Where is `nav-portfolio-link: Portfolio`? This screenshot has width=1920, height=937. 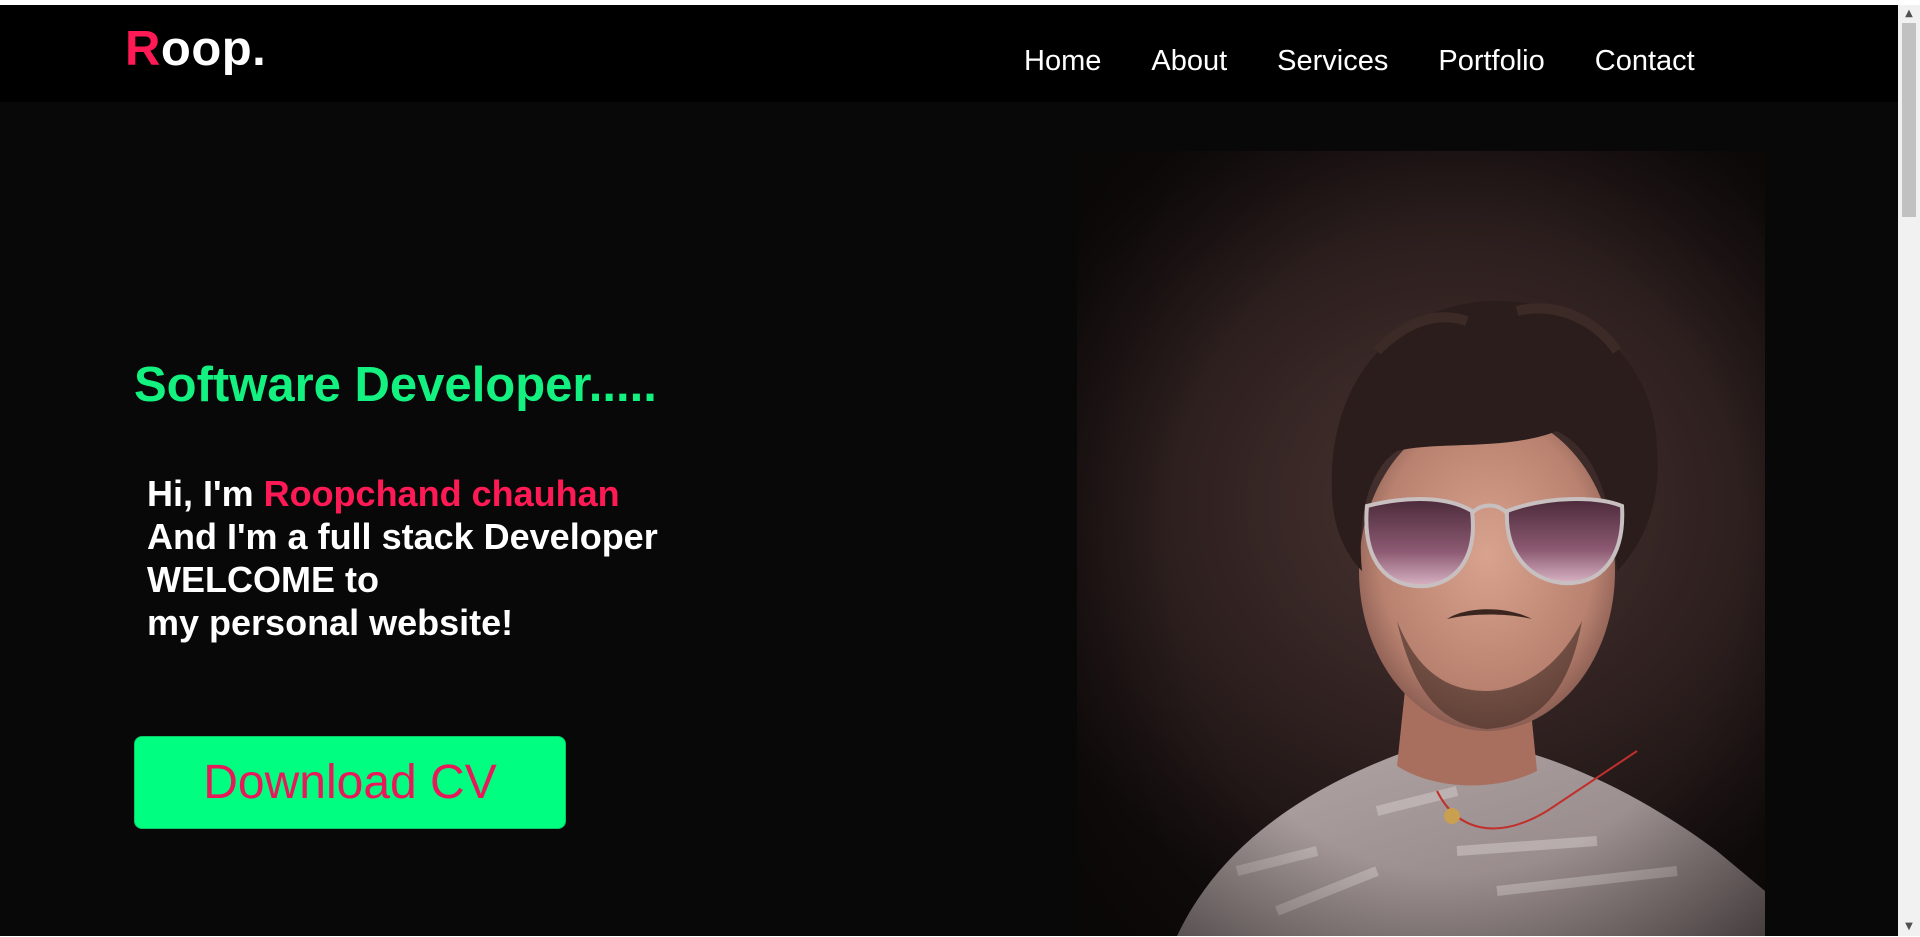 nav-portfolio-link: Portfolio is located at coordinates (1491, 61).